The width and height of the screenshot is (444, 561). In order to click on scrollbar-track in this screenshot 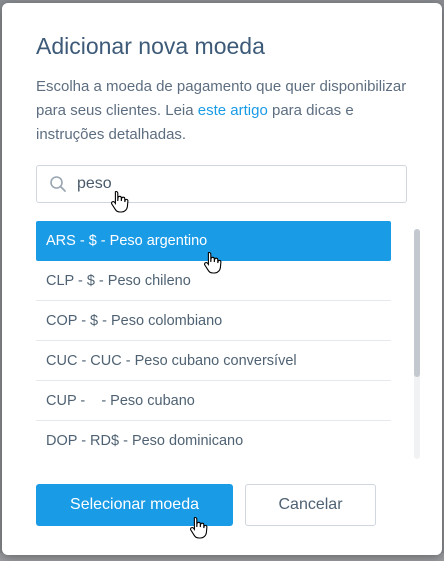, I will do `click(417, 344)`.